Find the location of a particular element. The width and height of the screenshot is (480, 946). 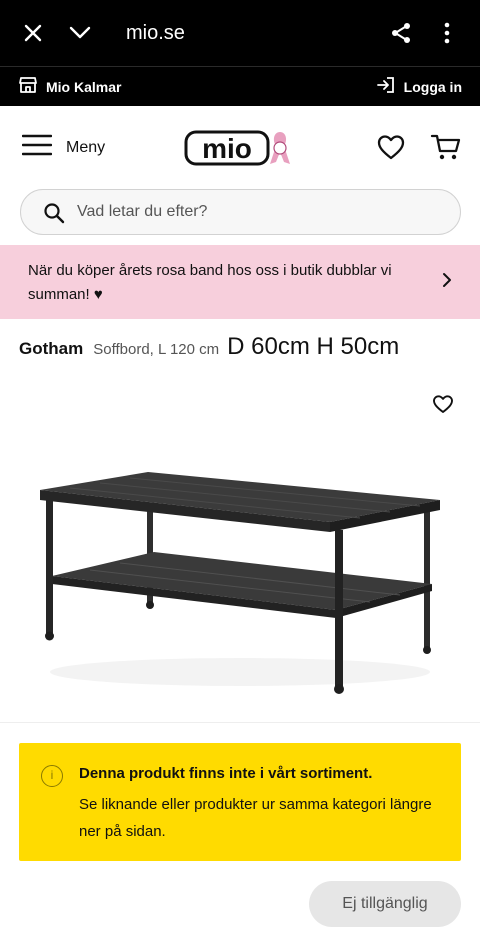

login-icon is located at coordinates (386, 86).